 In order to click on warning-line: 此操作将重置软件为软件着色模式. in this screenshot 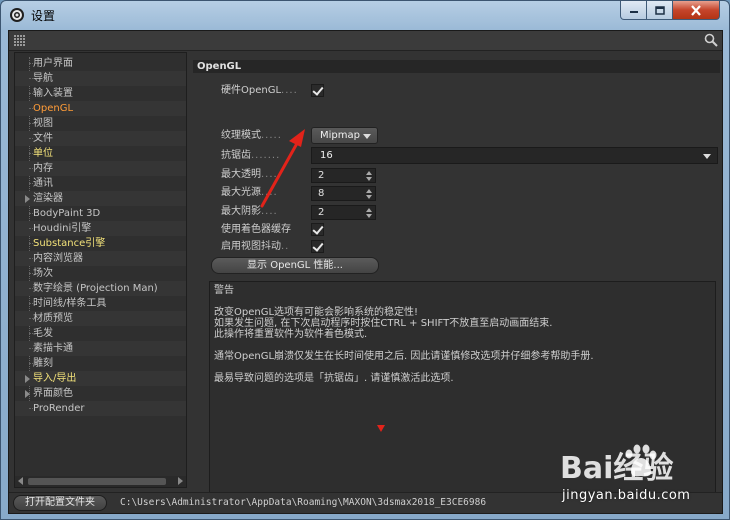, I will do `click(291, 334)`.